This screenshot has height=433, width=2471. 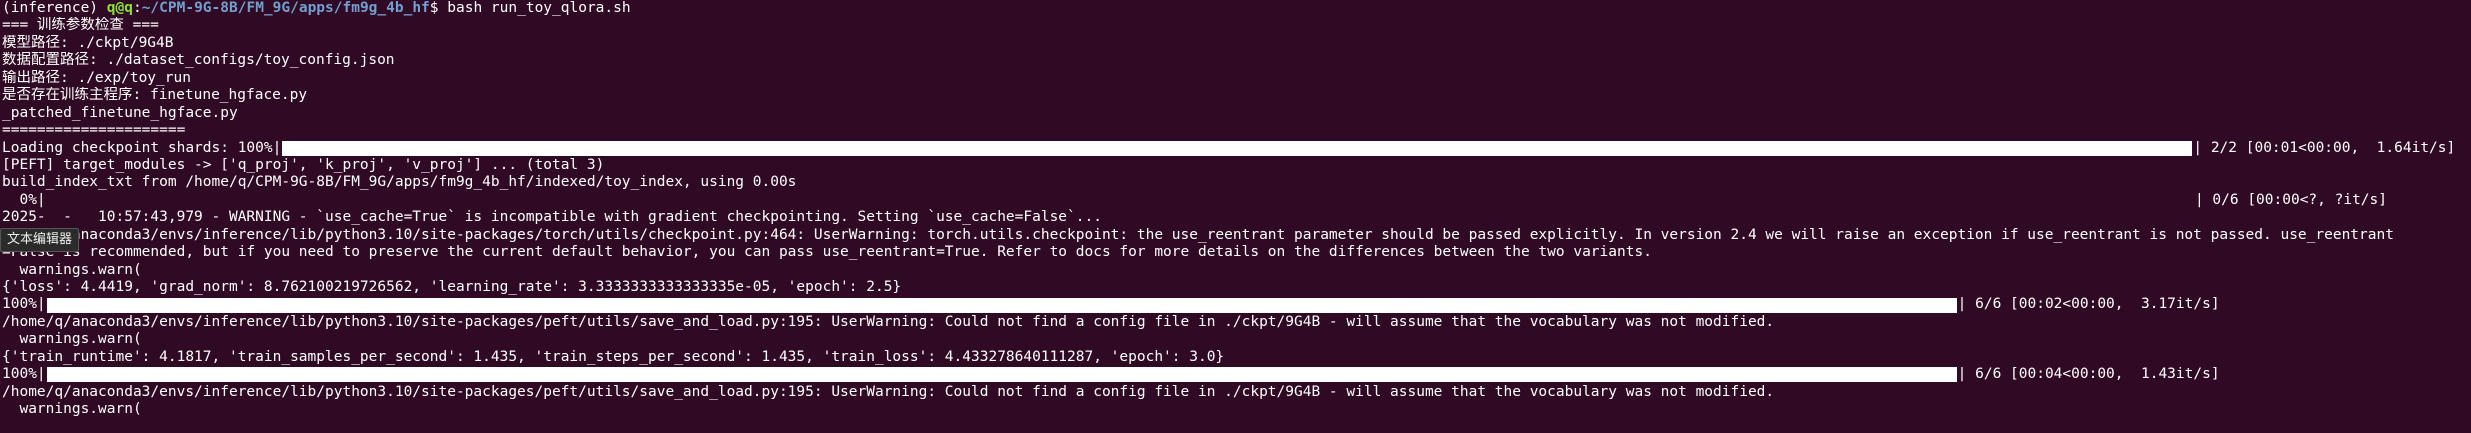 I want to click on training-progress-line: 100%| | 6/6 [00:04<00:00, 1.43it/s], so click(x=1236, y=374).